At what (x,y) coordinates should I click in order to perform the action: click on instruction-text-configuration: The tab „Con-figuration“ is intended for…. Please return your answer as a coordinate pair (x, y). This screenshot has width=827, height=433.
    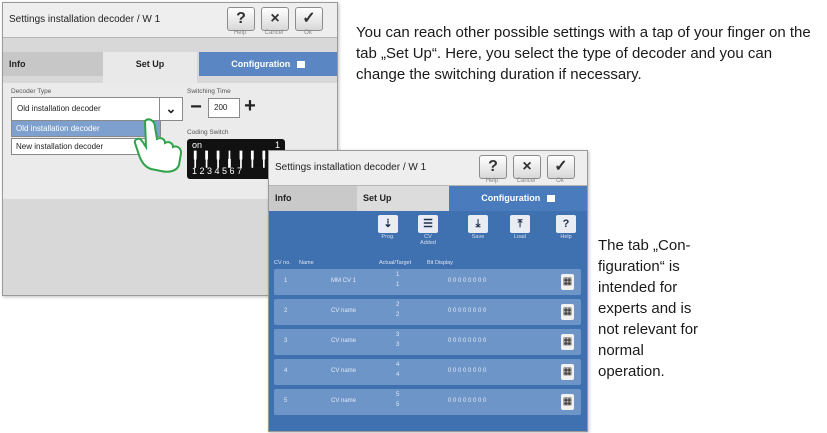
    Looking at the image, I should click on (648, 308).